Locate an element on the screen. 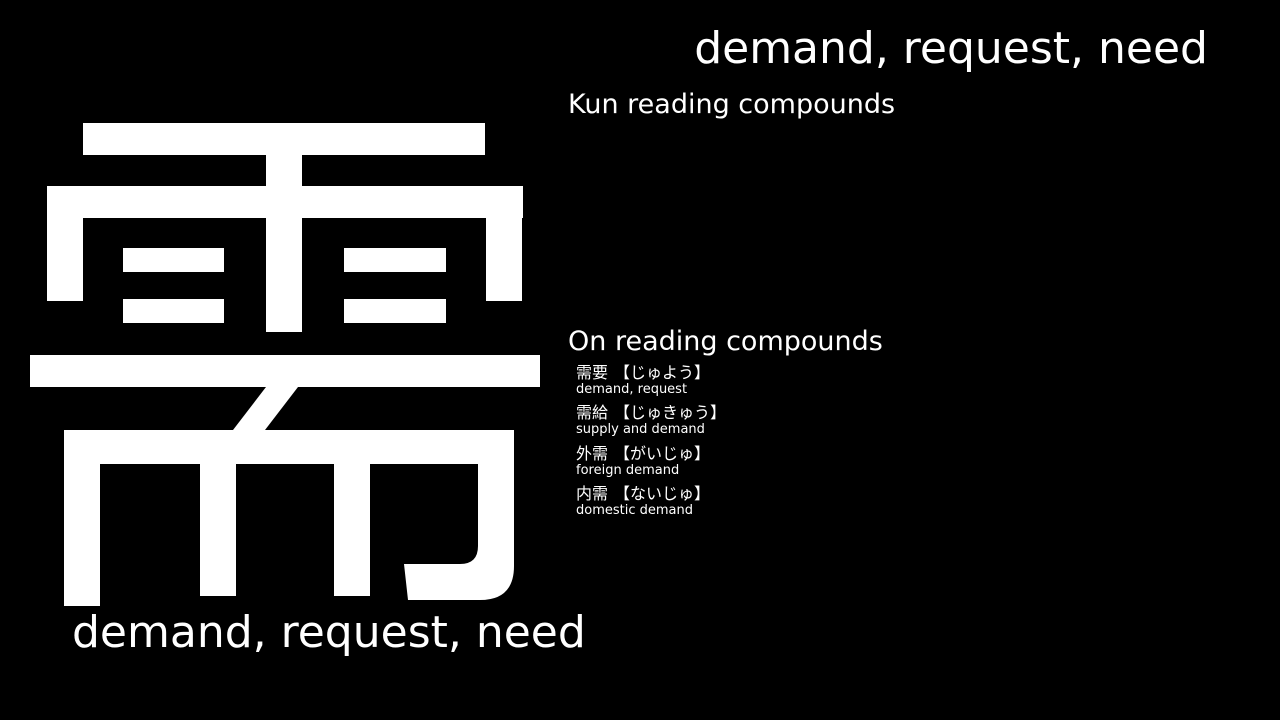  compound-item: 外需 【がいじゅ】 foreign demand is located at coordinates (776, 464).